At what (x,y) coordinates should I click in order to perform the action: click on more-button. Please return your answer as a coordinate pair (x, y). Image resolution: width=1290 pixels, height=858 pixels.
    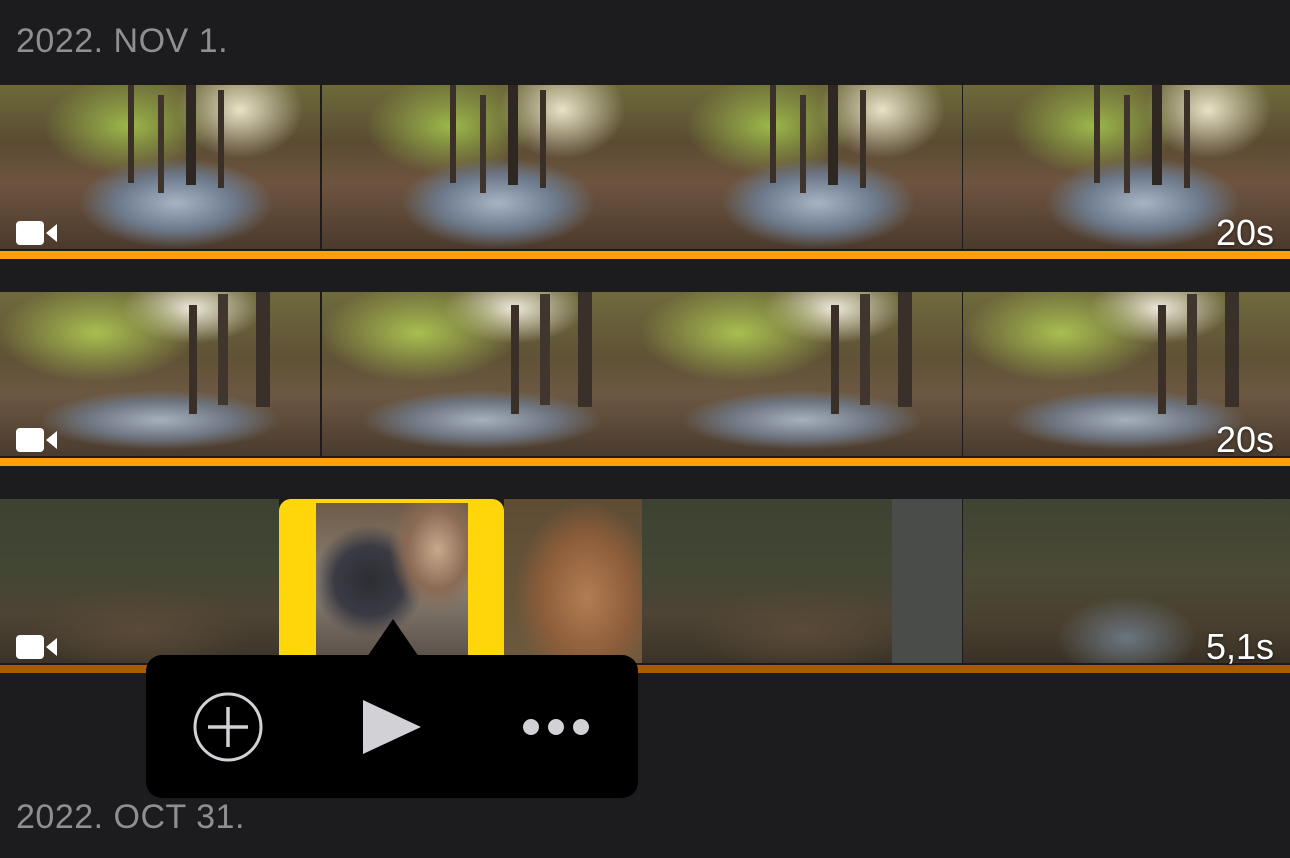
    Looking at the image, I should click on (556, 726).